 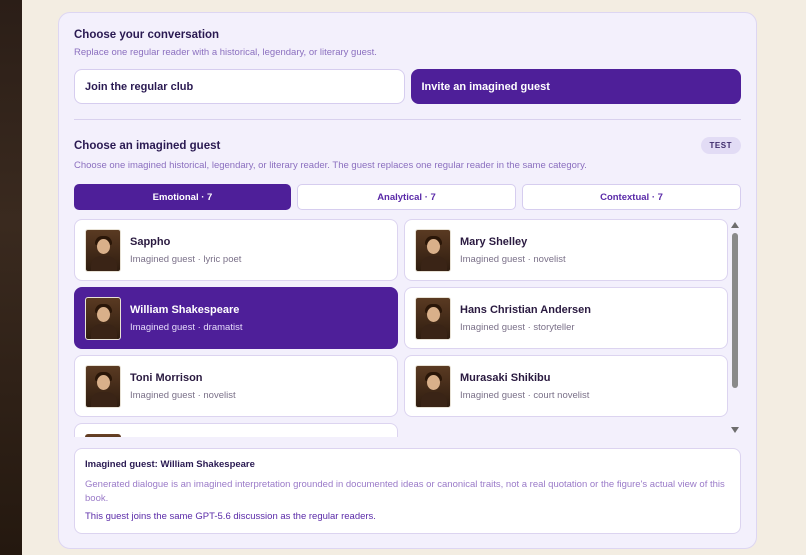 What do you see at coordinates (735, 310) in the screenshot?
I see `scrollbar-thumb` at bounding box center [735, 310].